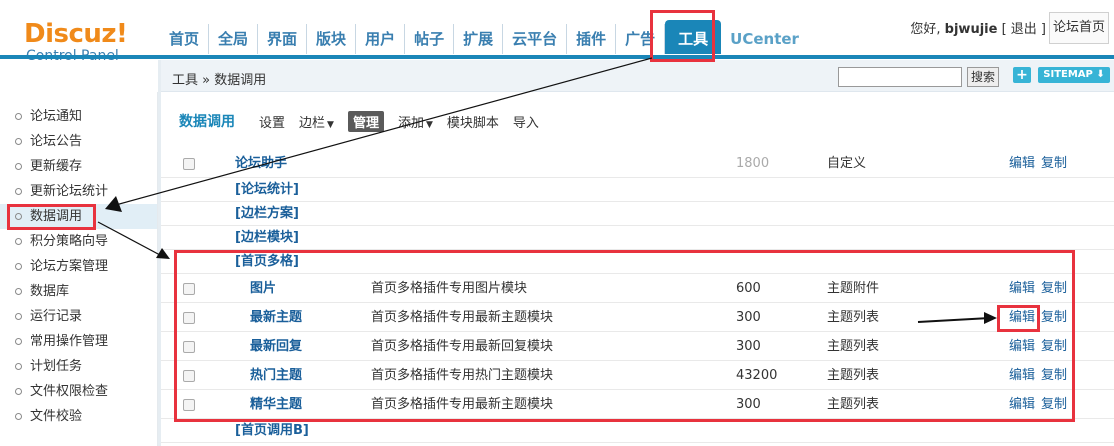 This screenshot has width=1114, height=446. Describe the element at coordinates (312, 123) in the screenshot. I see `tab-sidebar-label: 边栏` at that location.